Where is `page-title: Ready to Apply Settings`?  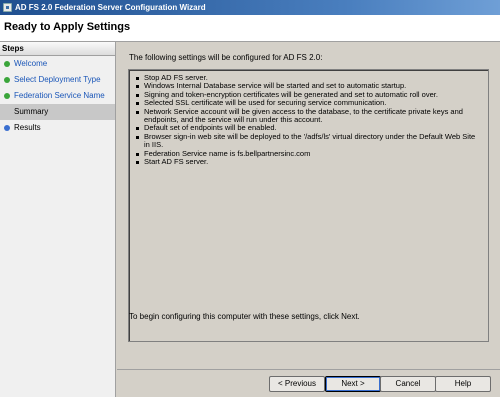
page-title: Ready to Apply Settings is located at coordinates (67, 27).